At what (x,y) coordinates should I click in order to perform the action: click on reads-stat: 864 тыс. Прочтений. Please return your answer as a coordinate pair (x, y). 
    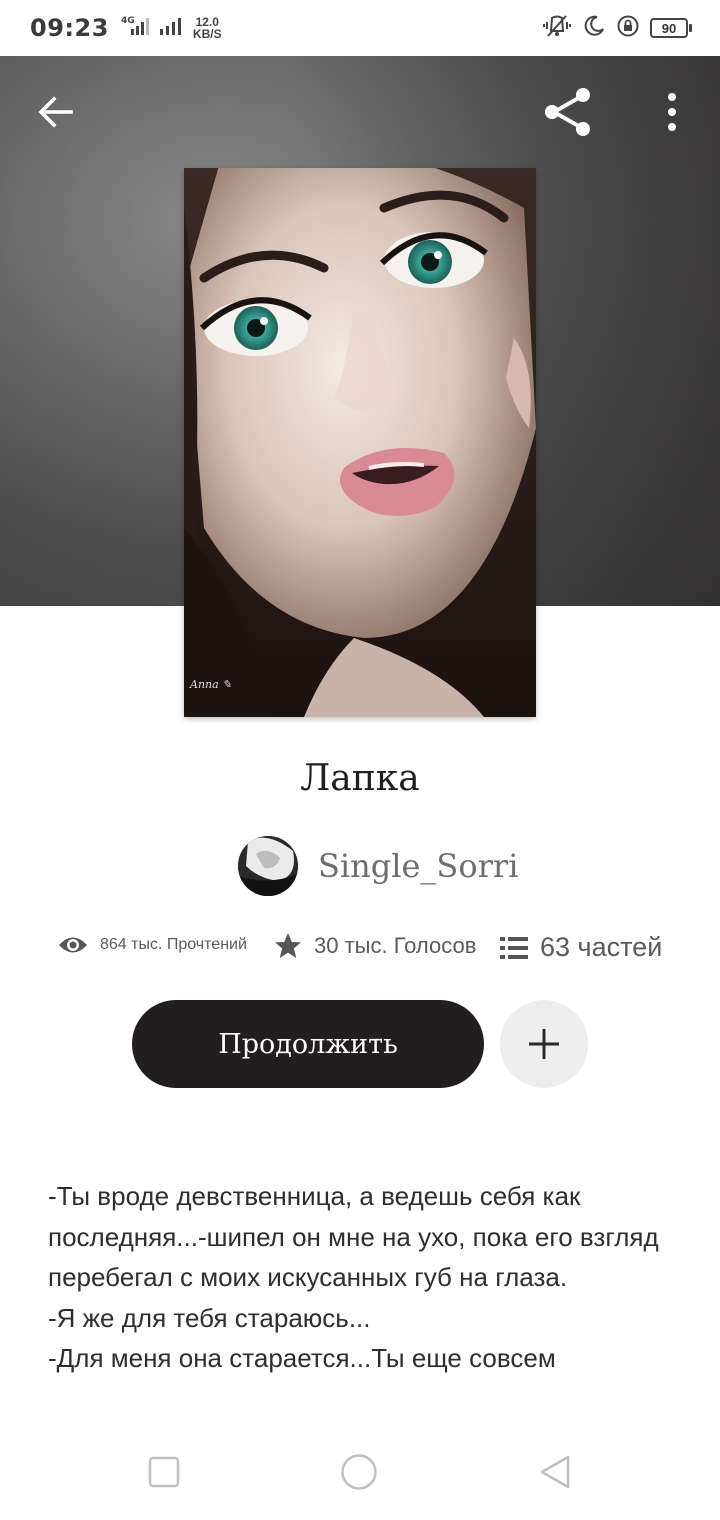
    Looking at the image, I should click on (152, 945).